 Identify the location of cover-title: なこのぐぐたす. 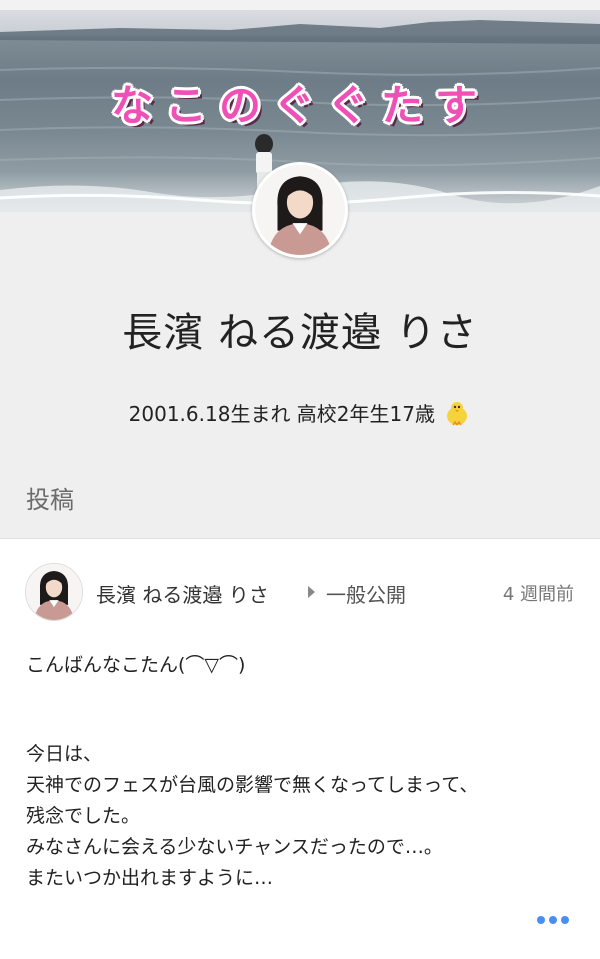
(299, 105).